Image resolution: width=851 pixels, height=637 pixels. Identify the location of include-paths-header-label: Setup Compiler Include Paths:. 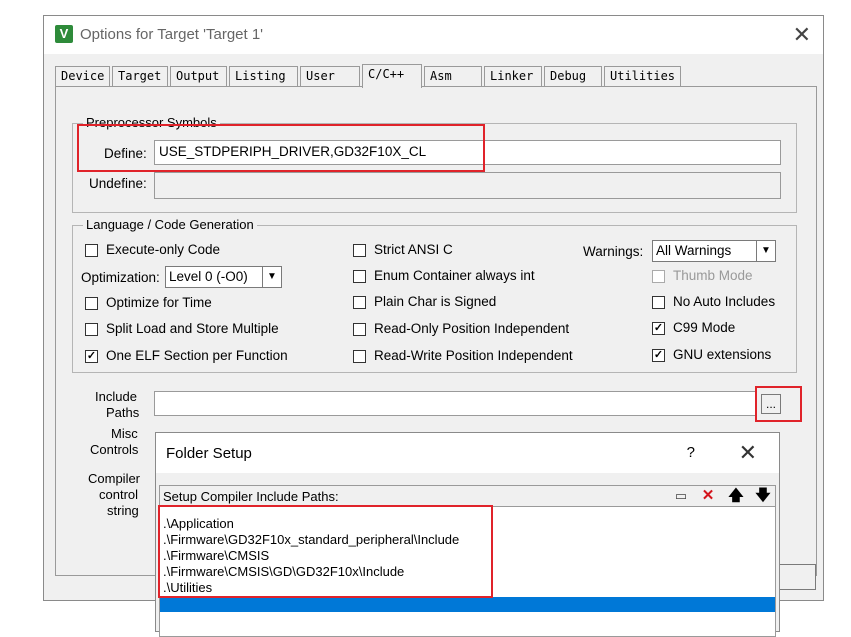
(251, 496).